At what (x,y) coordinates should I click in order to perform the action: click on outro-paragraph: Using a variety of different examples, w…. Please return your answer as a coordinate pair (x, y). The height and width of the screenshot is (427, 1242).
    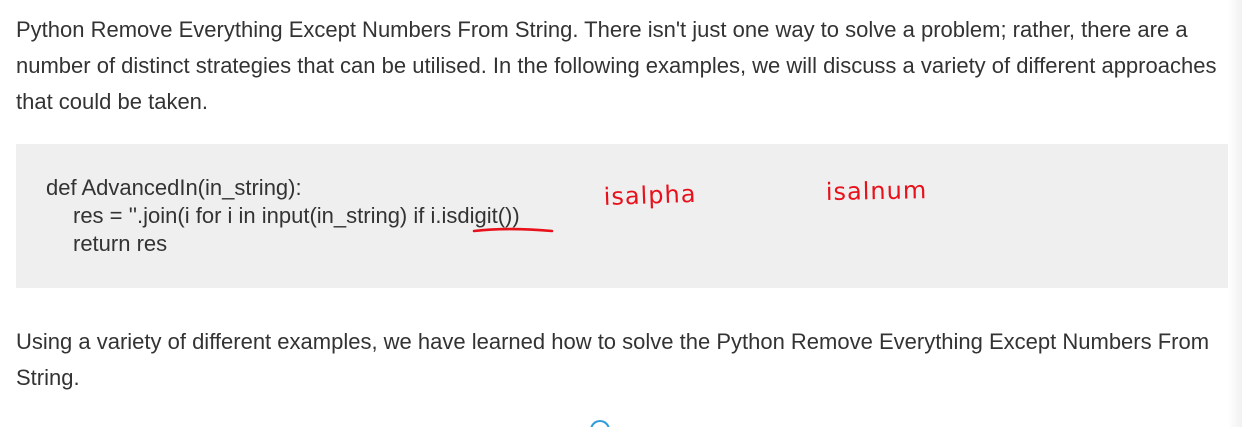
    Looking at the image, I should click on (613, 359).